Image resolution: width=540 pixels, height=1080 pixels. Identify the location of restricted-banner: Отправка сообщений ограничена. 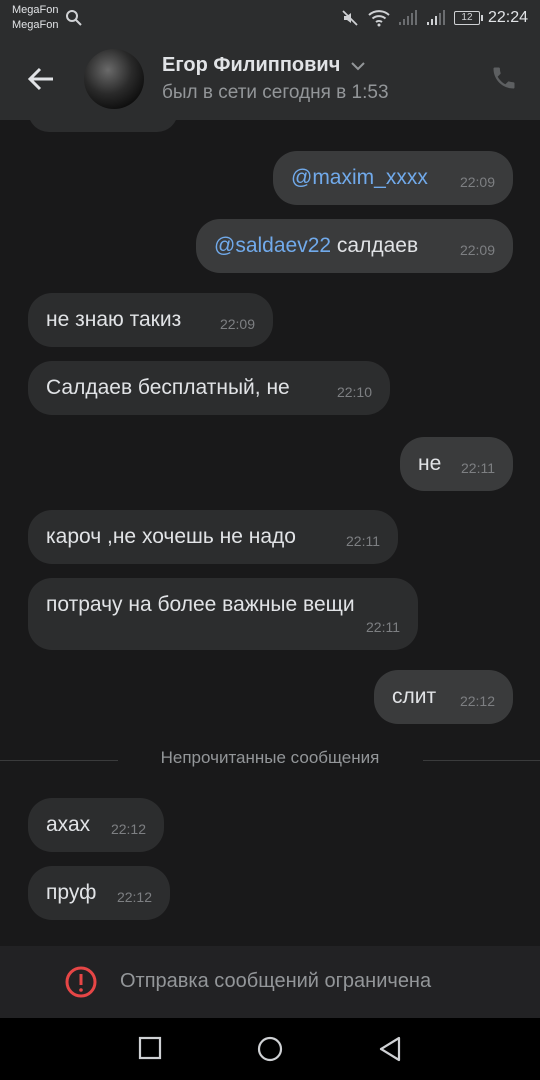
(270, 982).